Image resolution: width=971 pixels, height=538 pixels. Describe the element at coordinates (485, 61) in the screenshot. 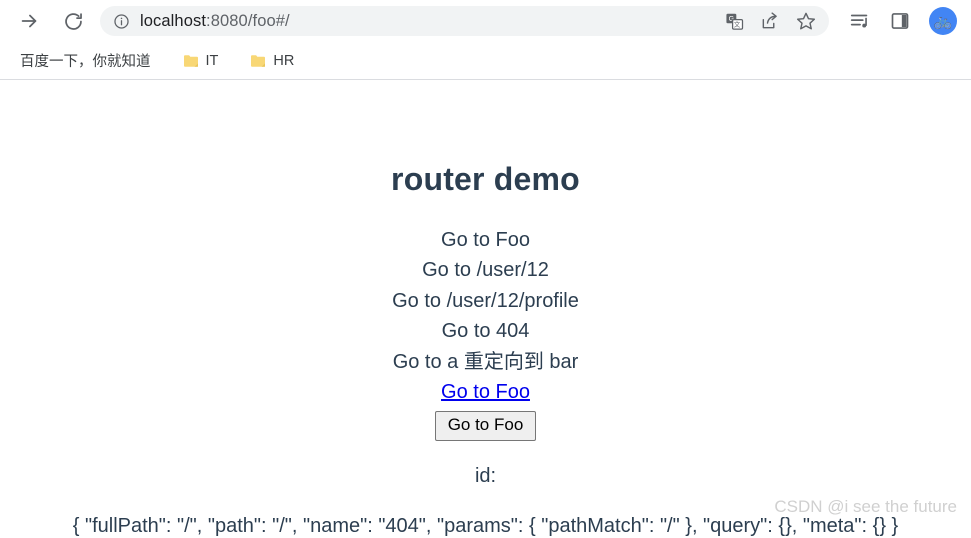

I see `bookmarks-bar: 百度一下，你就知道 IT HR` at that location.